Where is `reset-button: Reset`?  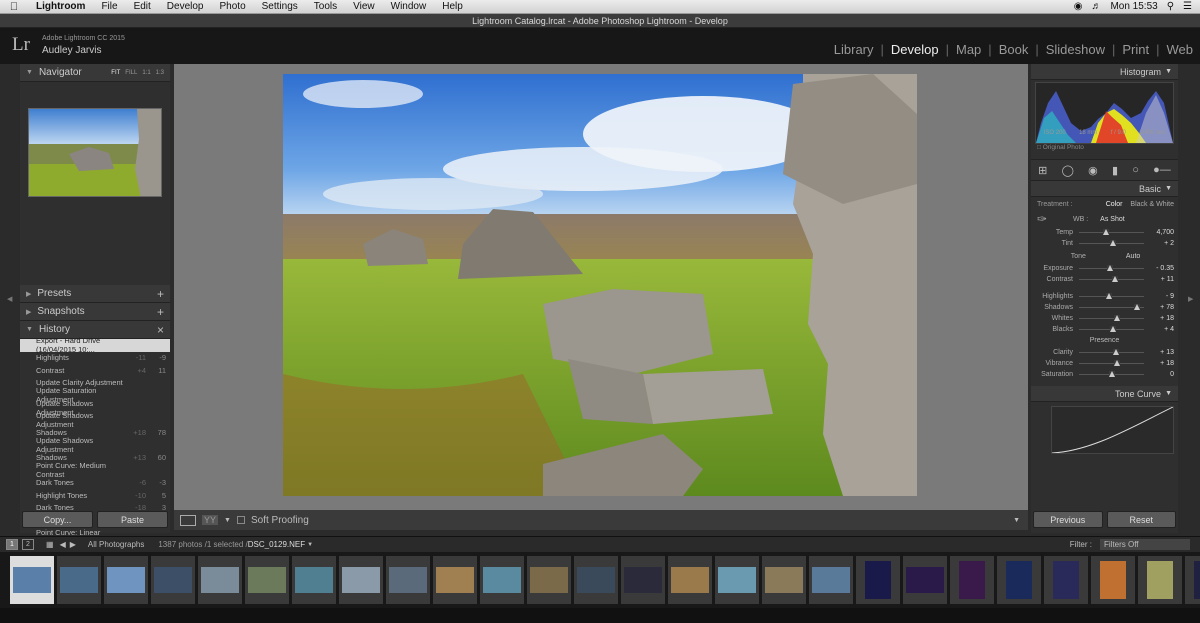 reset-button: Reset is located at coordinates (1141, 519).